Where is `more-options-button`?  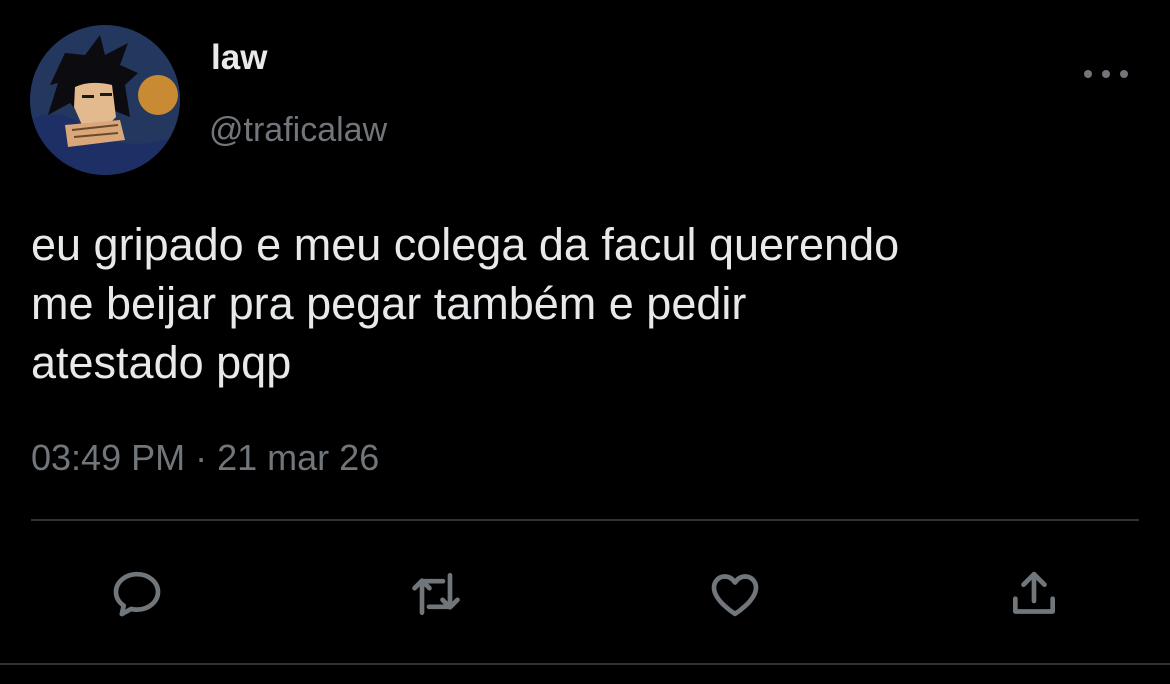 more-options-button is located at coordinates (1106, 74).